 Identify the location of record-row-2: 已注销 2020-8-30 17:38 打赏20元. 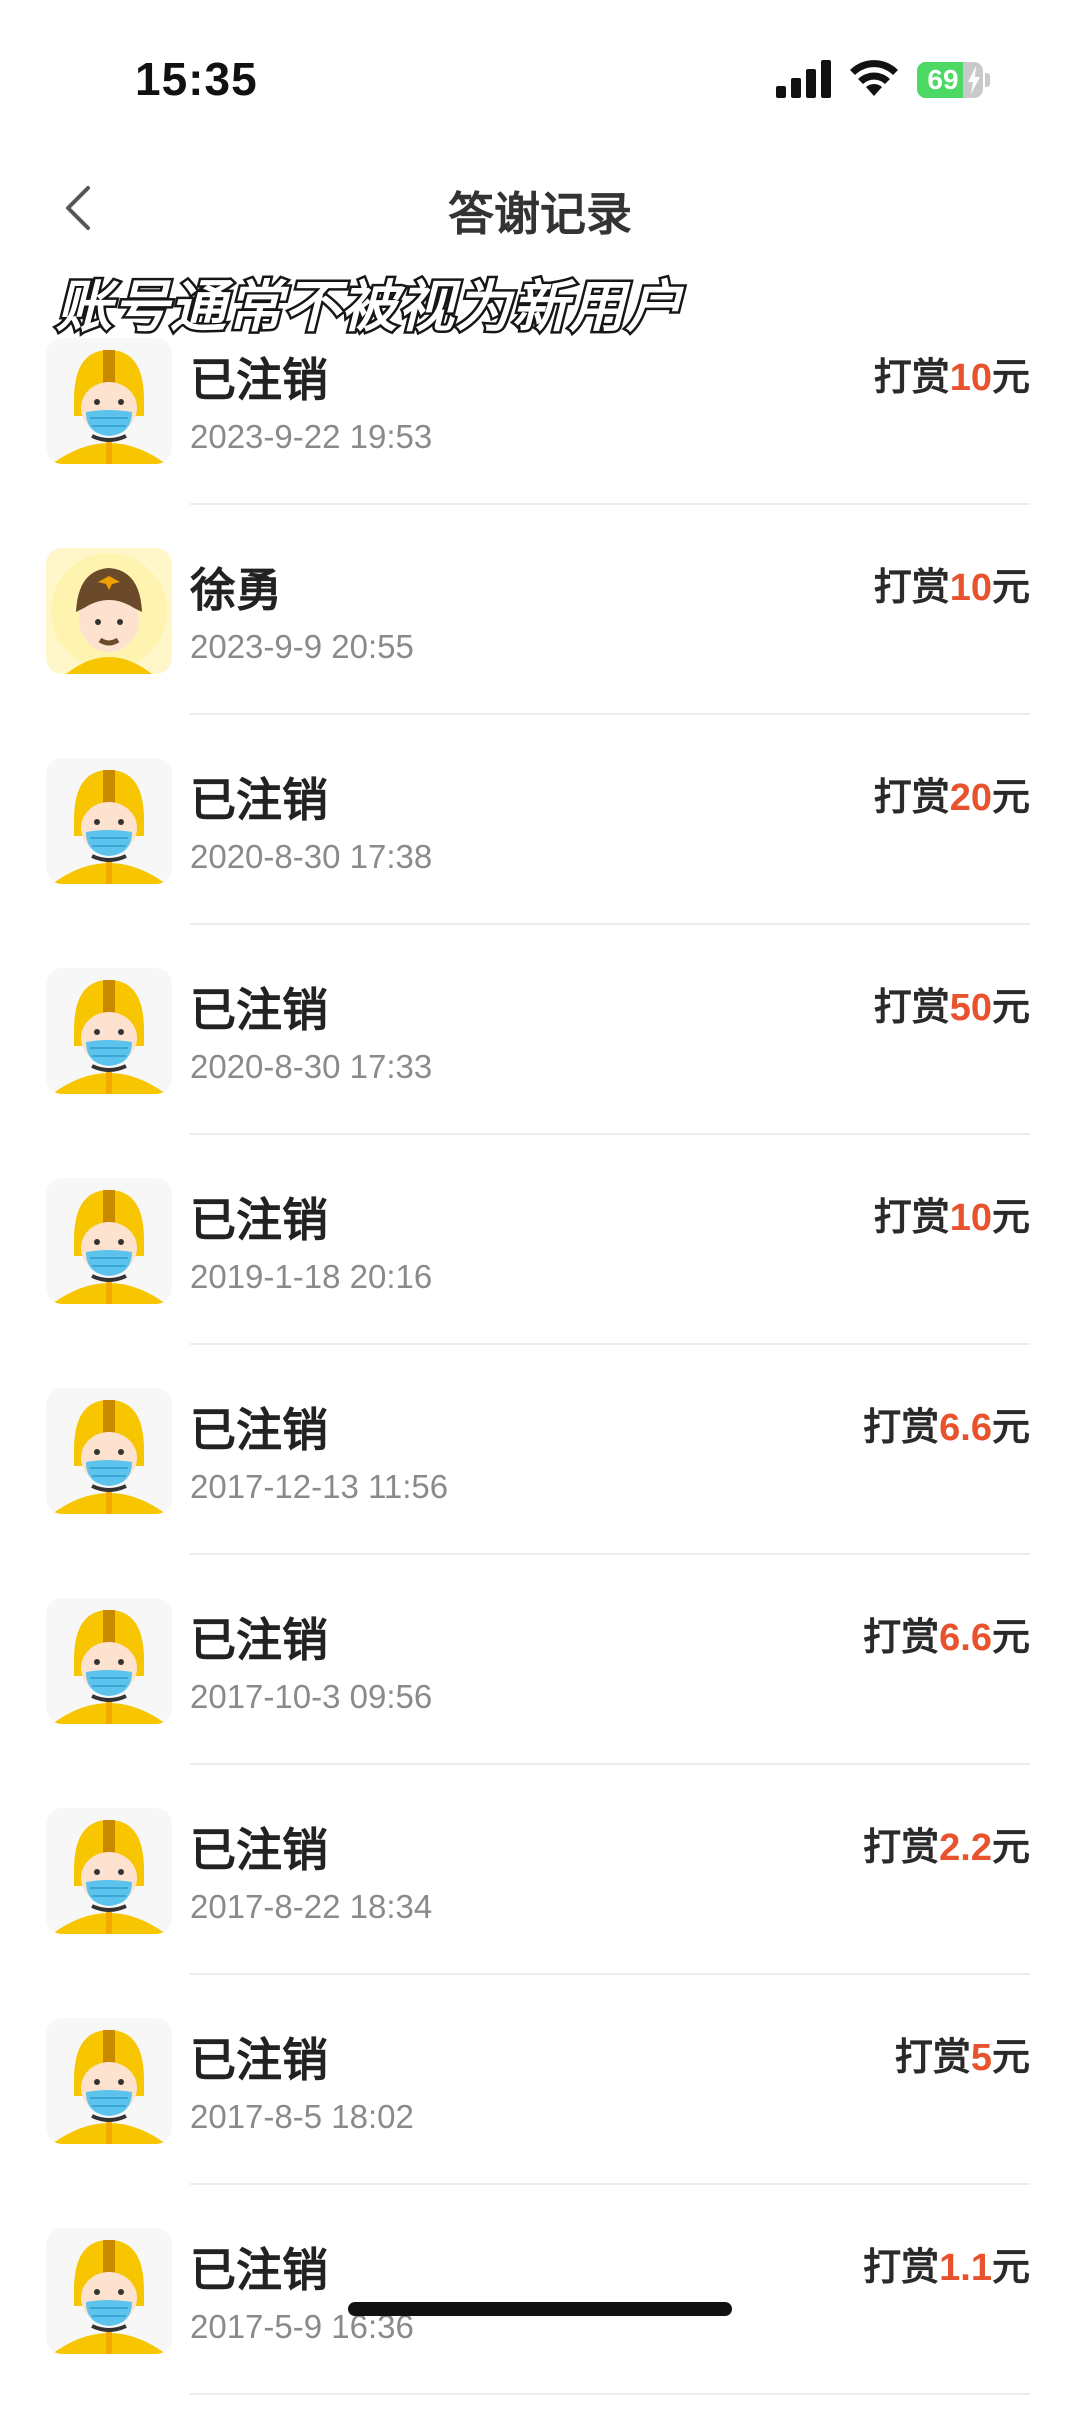
(540, 855).